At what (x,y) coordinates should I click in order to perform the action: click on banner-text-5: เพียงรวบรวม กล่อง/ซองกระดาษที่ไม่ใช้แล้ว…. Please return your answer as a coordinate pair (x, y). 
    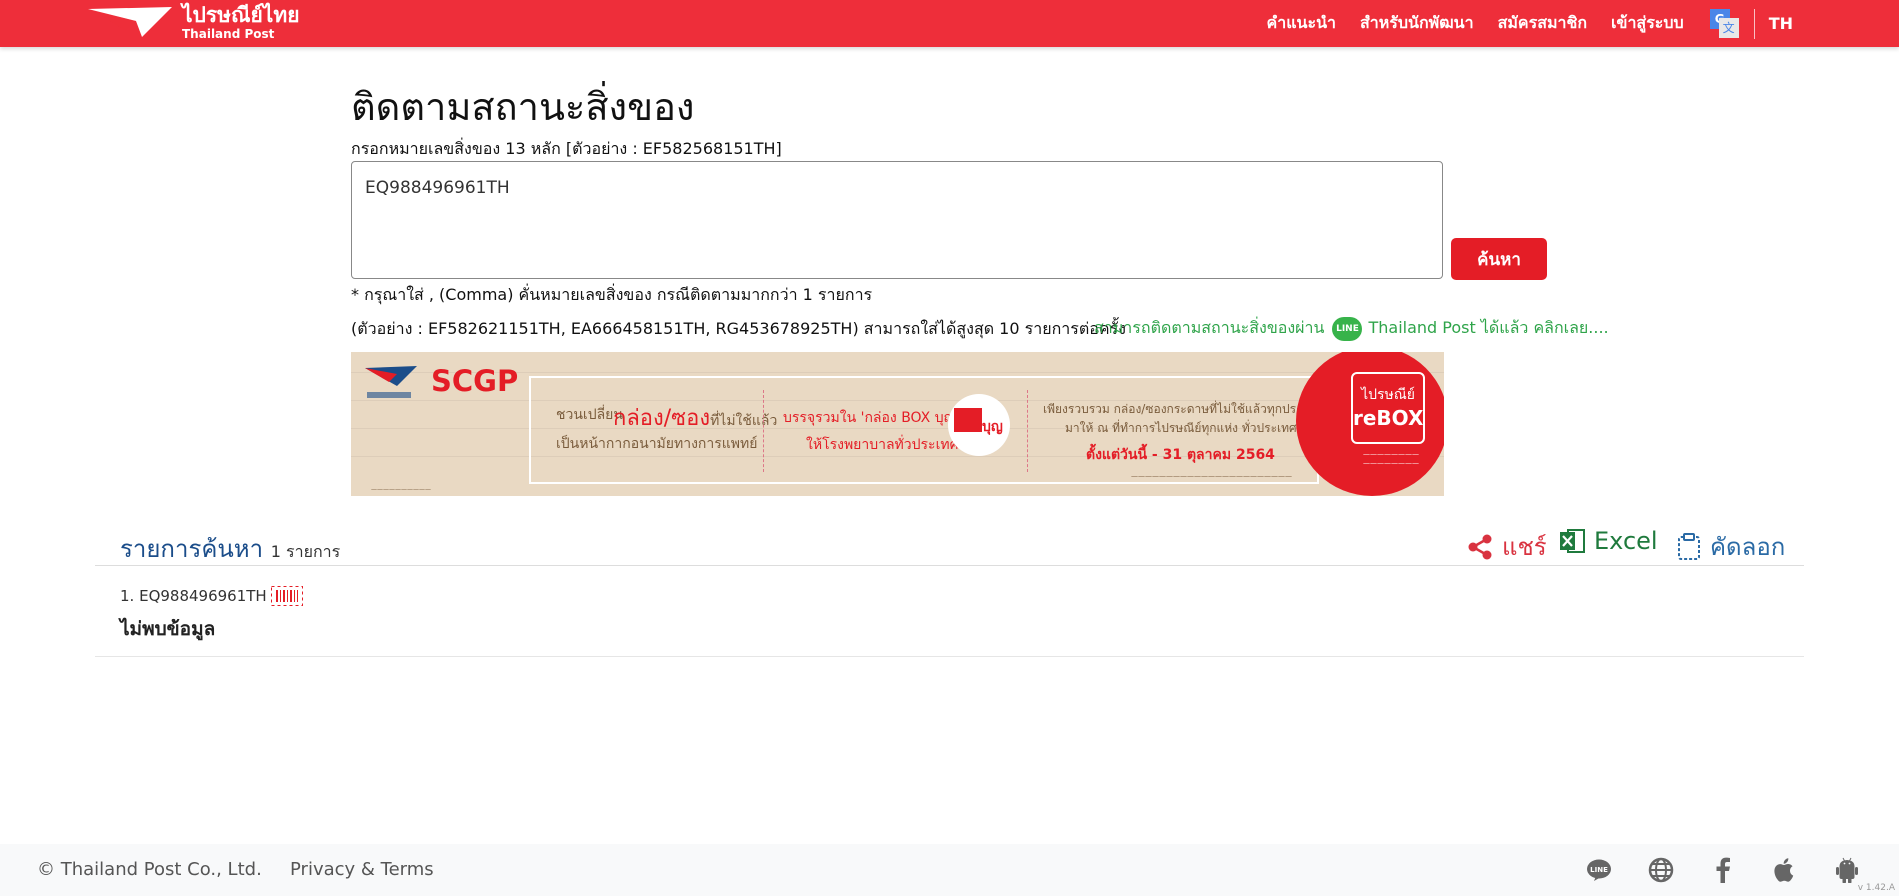
    Looking at the image, I should click on (1183, 409).